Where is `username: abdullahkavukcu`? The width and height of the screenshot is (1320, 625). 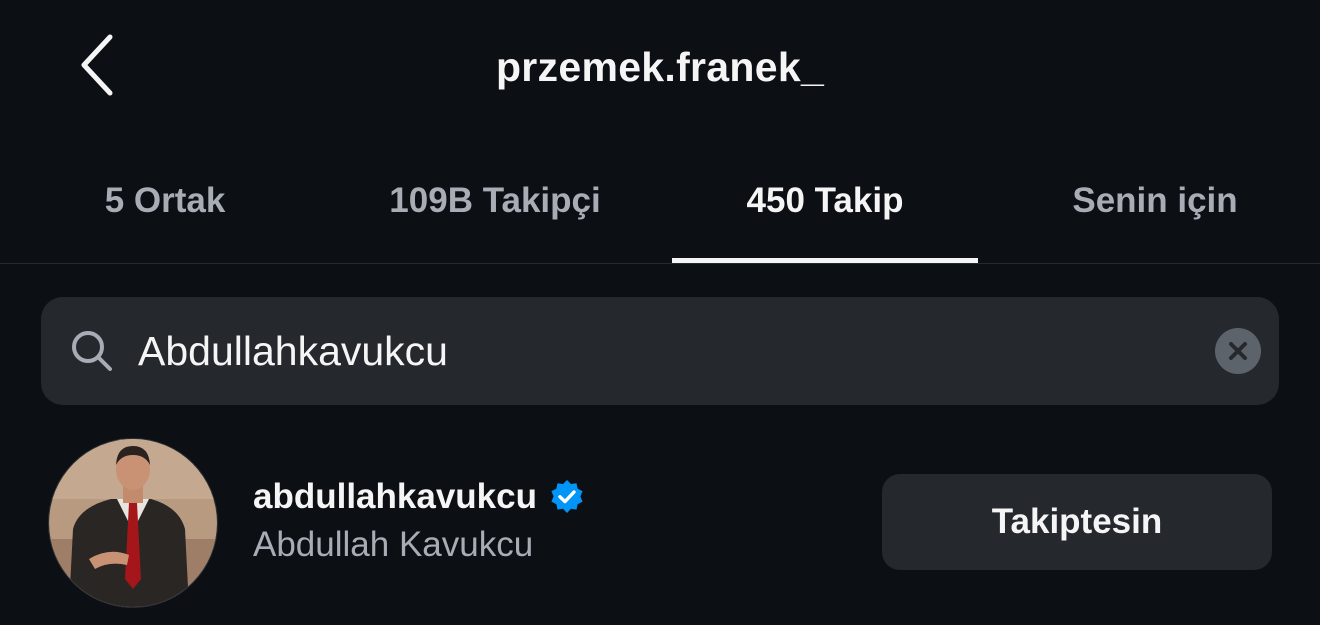 username: abdullahkavukcu is located at coordinates (395, 497).